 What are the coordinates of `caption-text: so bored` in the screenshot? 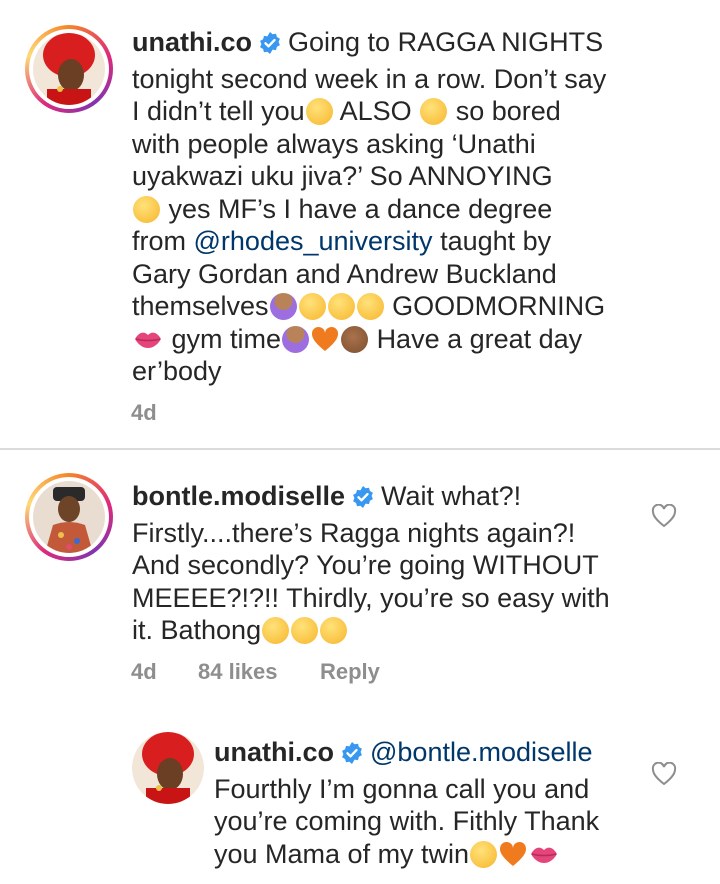 It's located at (508, 111).